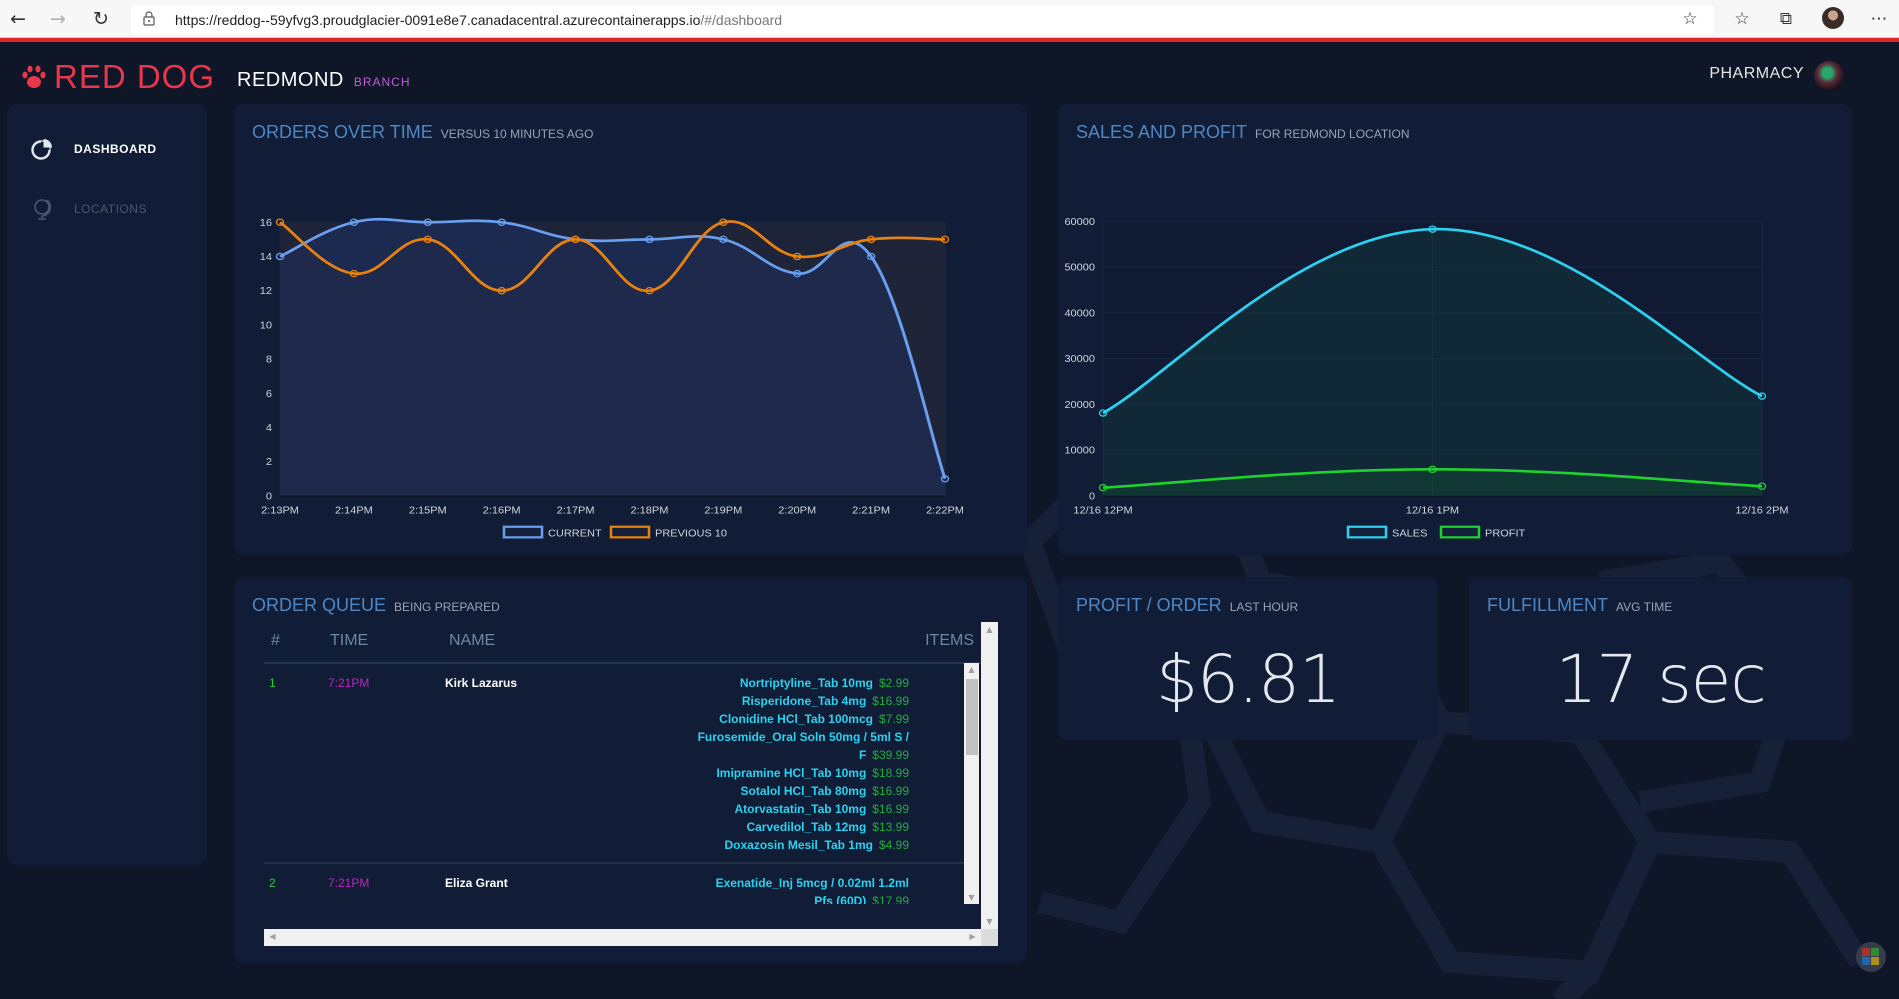 This screenshot has height=999, width=1899. Describe the element at coordinates (117, 76) in the screenshot. I see `logo: RED DOG` at that location.